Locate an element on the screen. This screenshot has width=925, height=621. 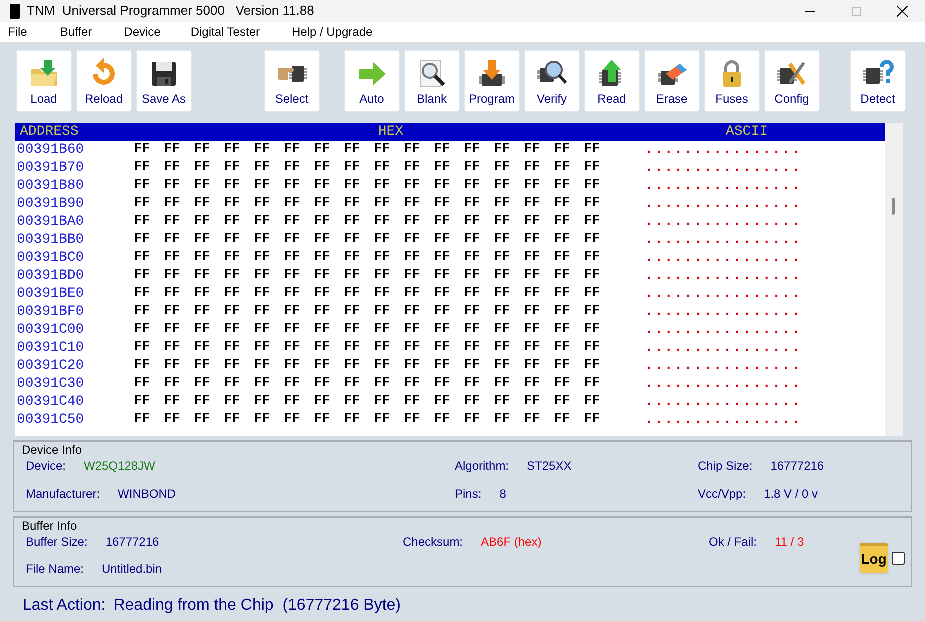
field-label: File Name: is located at coordinates (55, 569).